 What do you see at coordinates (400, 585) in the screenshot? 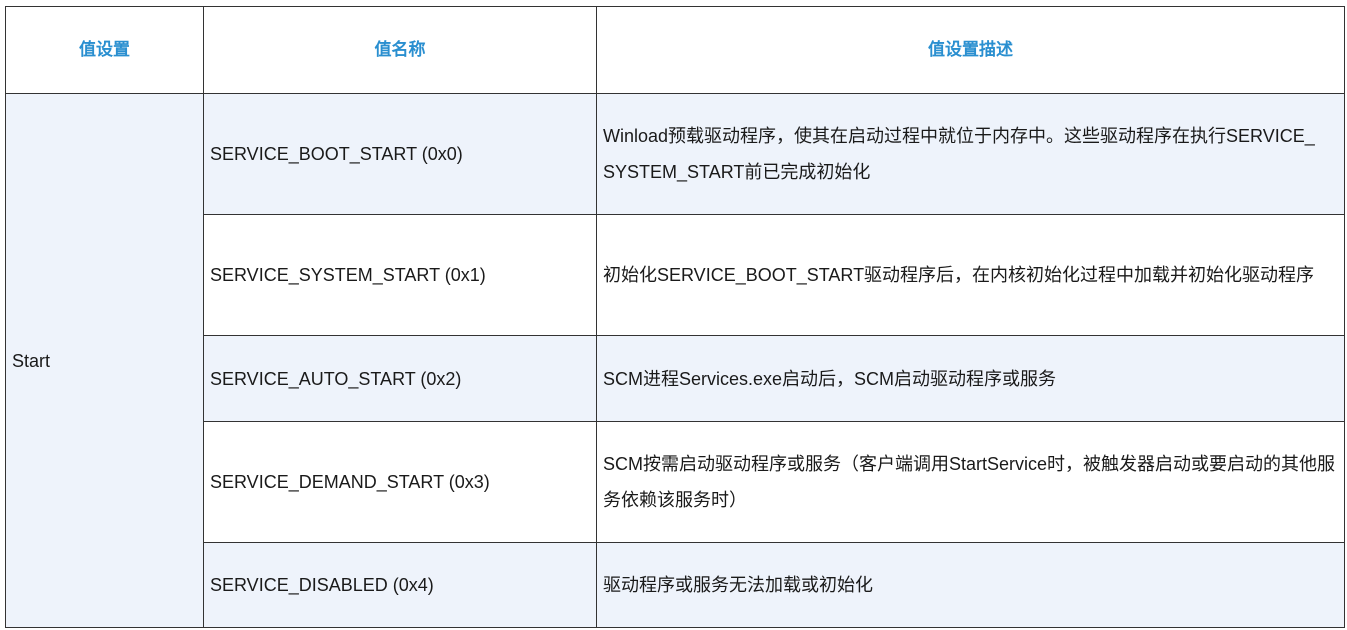
I see `value-name-cell: SERVICE_DISABLED (0x4)` at bounding box center [400, 585].